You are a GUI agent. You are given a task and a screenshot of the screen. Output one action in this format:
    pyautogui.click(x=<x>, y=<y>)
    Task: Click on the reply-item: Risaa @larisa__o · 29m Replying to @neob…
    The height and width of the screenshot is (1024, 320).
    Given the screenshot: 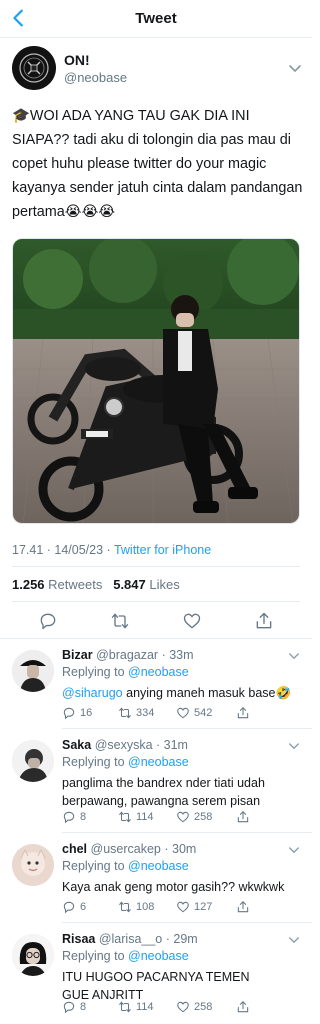 What is the action you would take?
    pyautogui.click(x=156, y=970)
    